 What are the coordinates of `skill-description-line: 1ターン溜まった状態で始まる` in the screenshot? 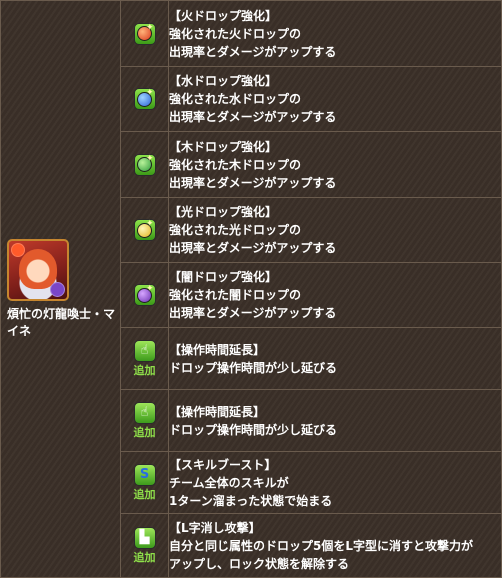 It's located at (251, 500).